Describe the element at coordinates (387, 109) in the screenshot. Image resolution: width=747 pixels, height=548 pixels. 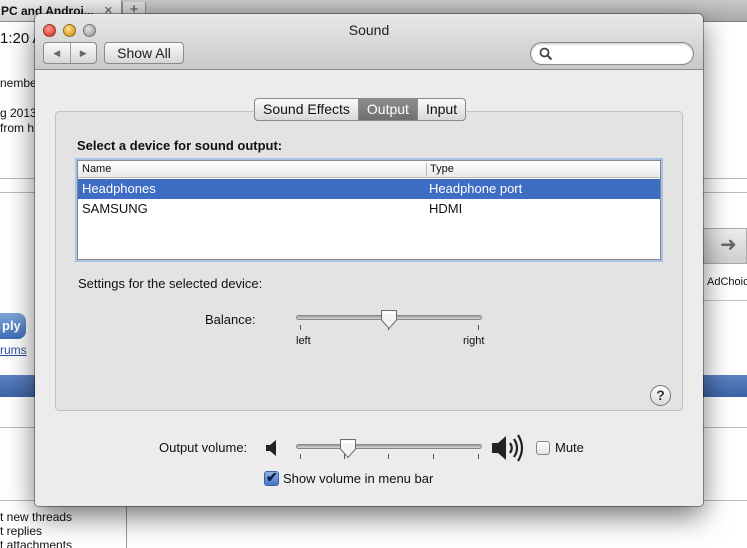
I see `tab-output: Output` at that location.